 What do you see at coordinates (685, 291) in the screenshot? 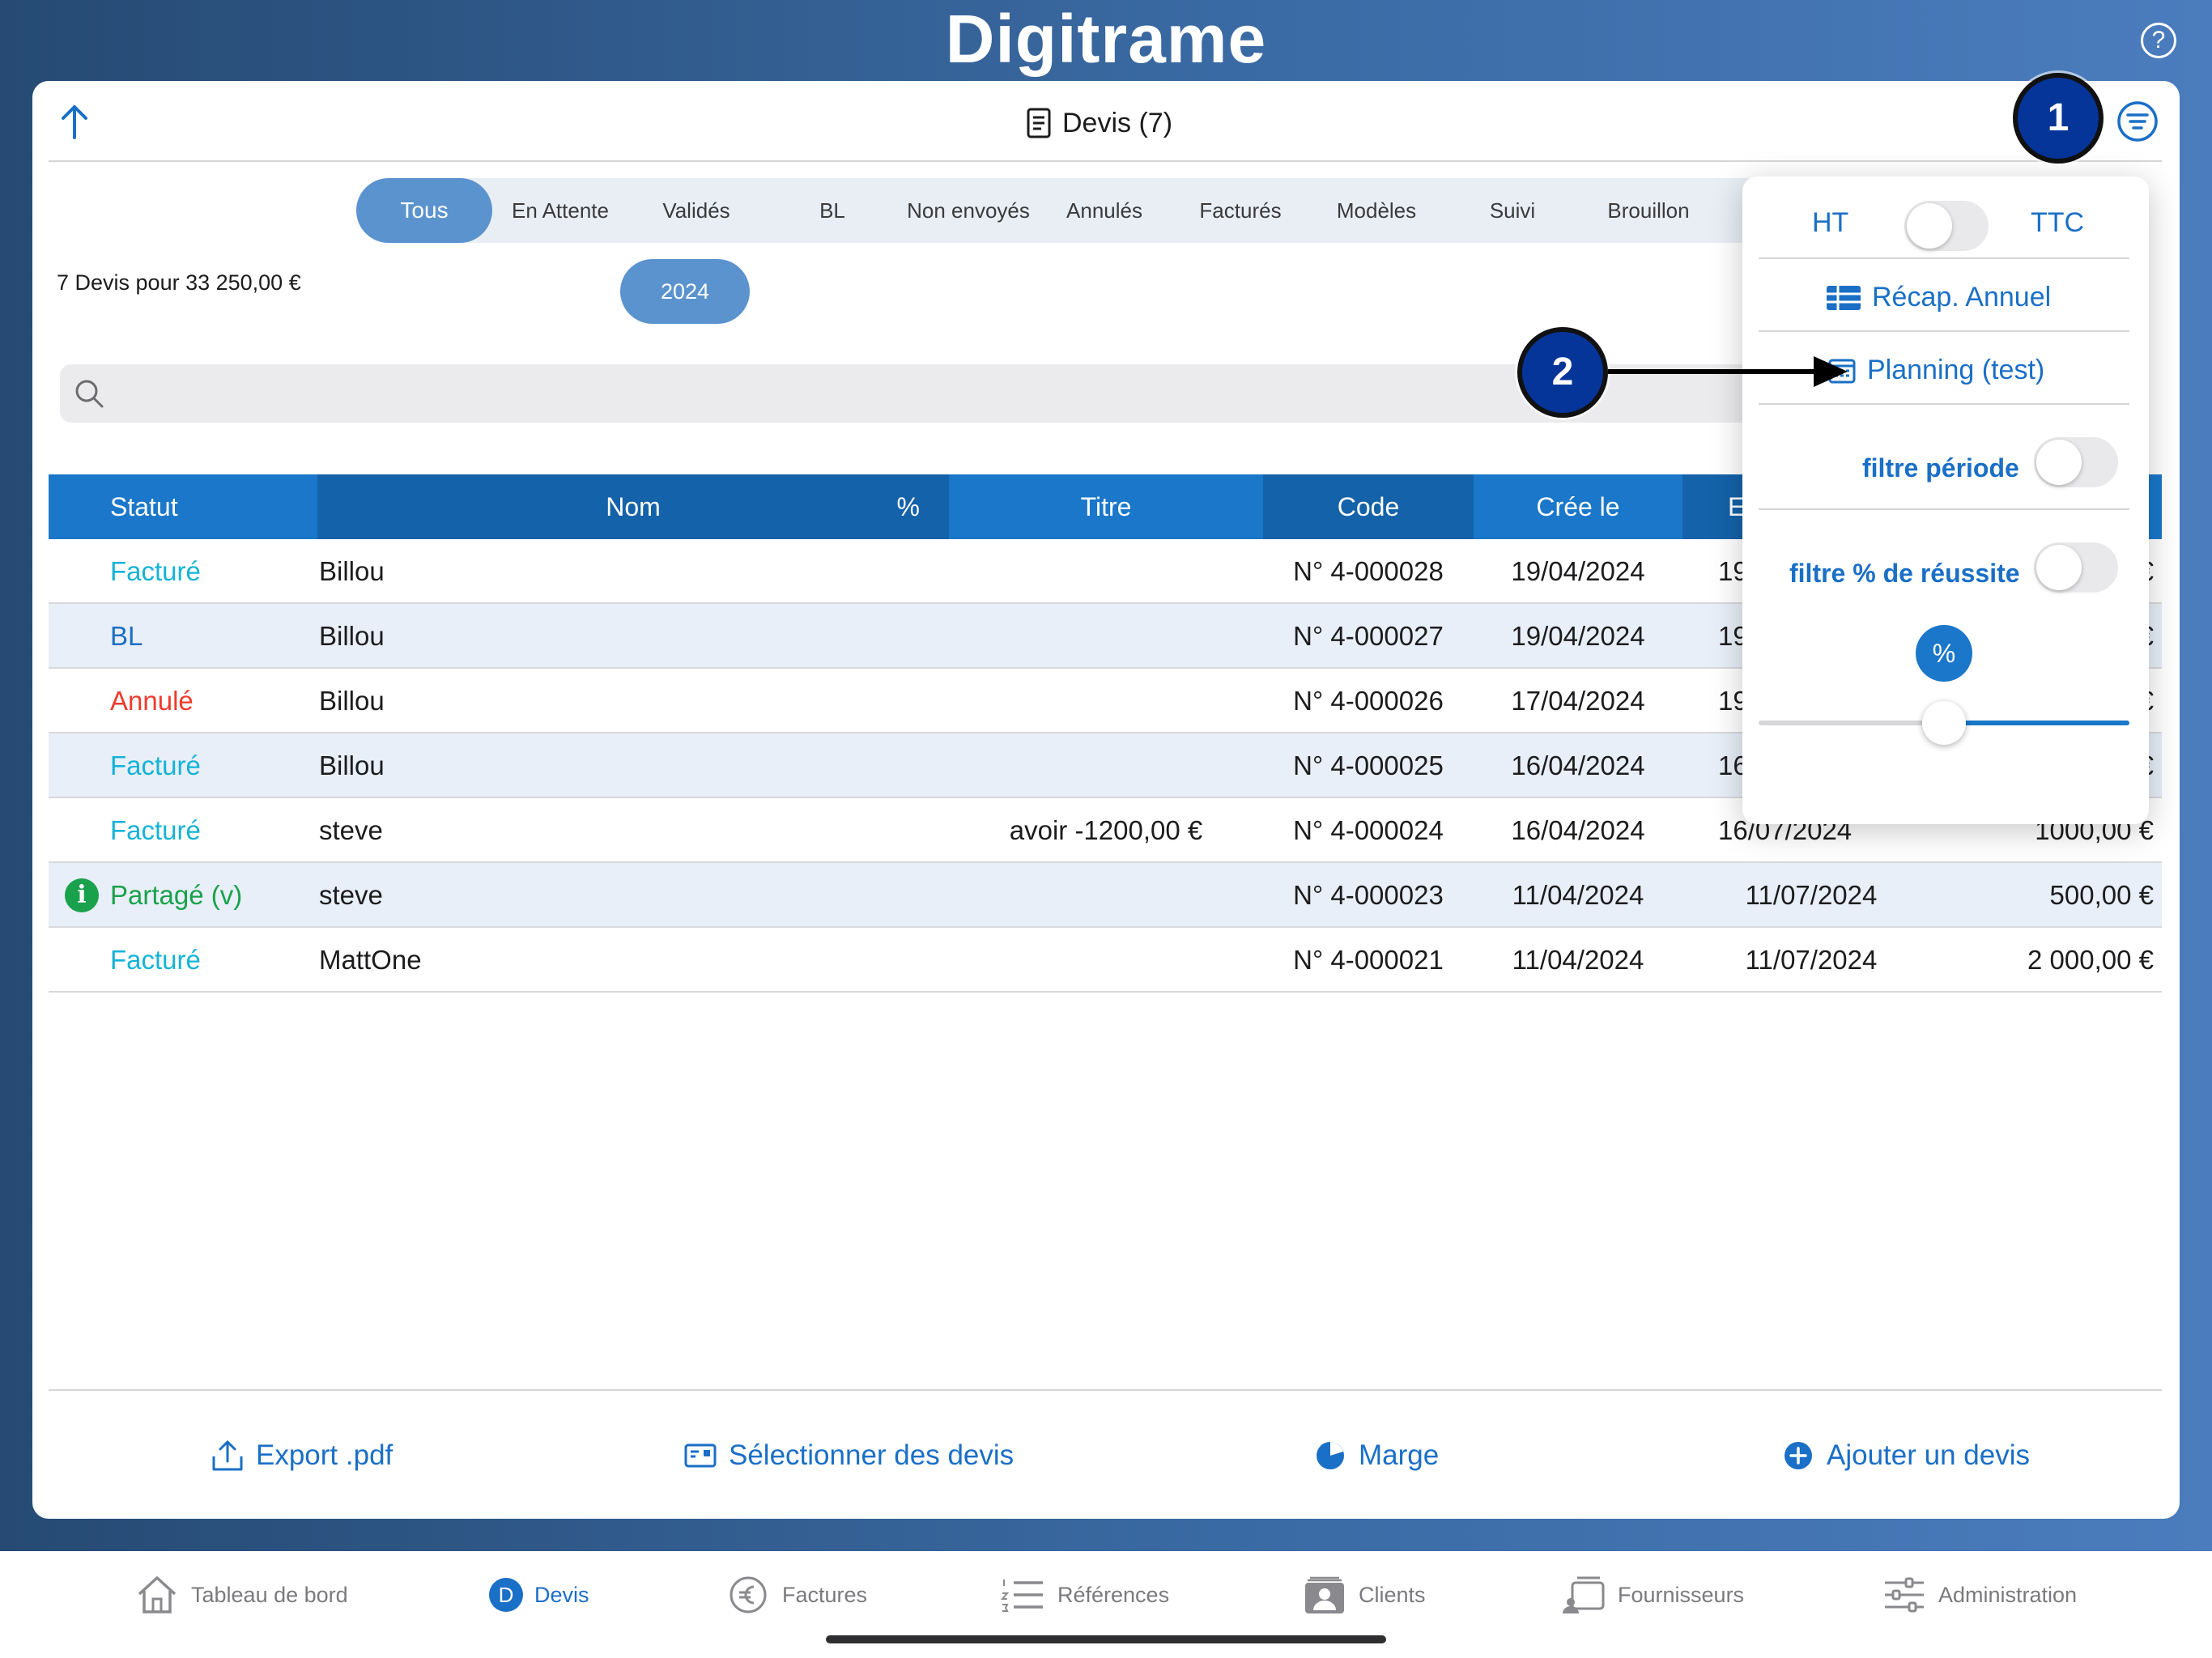
I see `year-filter-button: 2024` at bounding box center [685, 291].